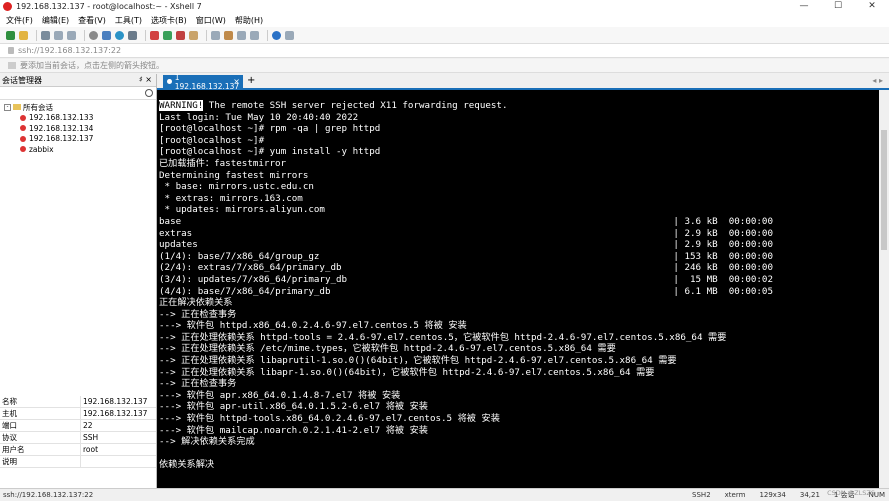  What do you see at coordinates (19, 20) in the screenshot?
I see `menu-file: 文件(F)` at bounding box center [19, 20].